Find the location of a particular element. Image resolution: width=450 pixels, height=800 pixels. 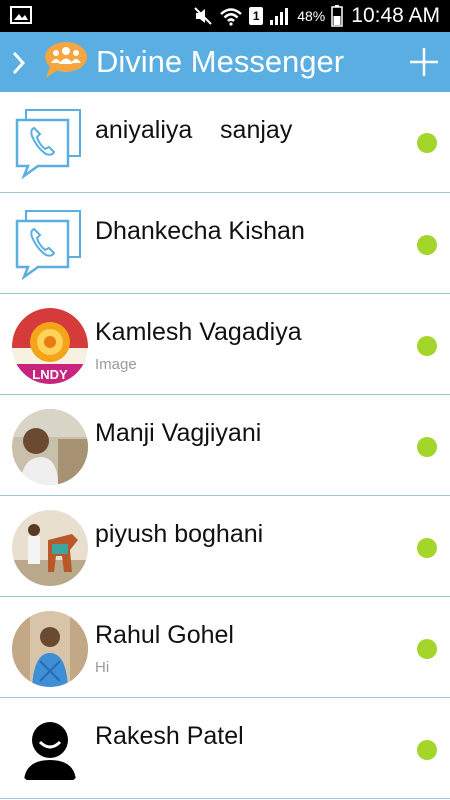

contact-row: Rahul Gohel Hi is located at coordinates (225, 647).